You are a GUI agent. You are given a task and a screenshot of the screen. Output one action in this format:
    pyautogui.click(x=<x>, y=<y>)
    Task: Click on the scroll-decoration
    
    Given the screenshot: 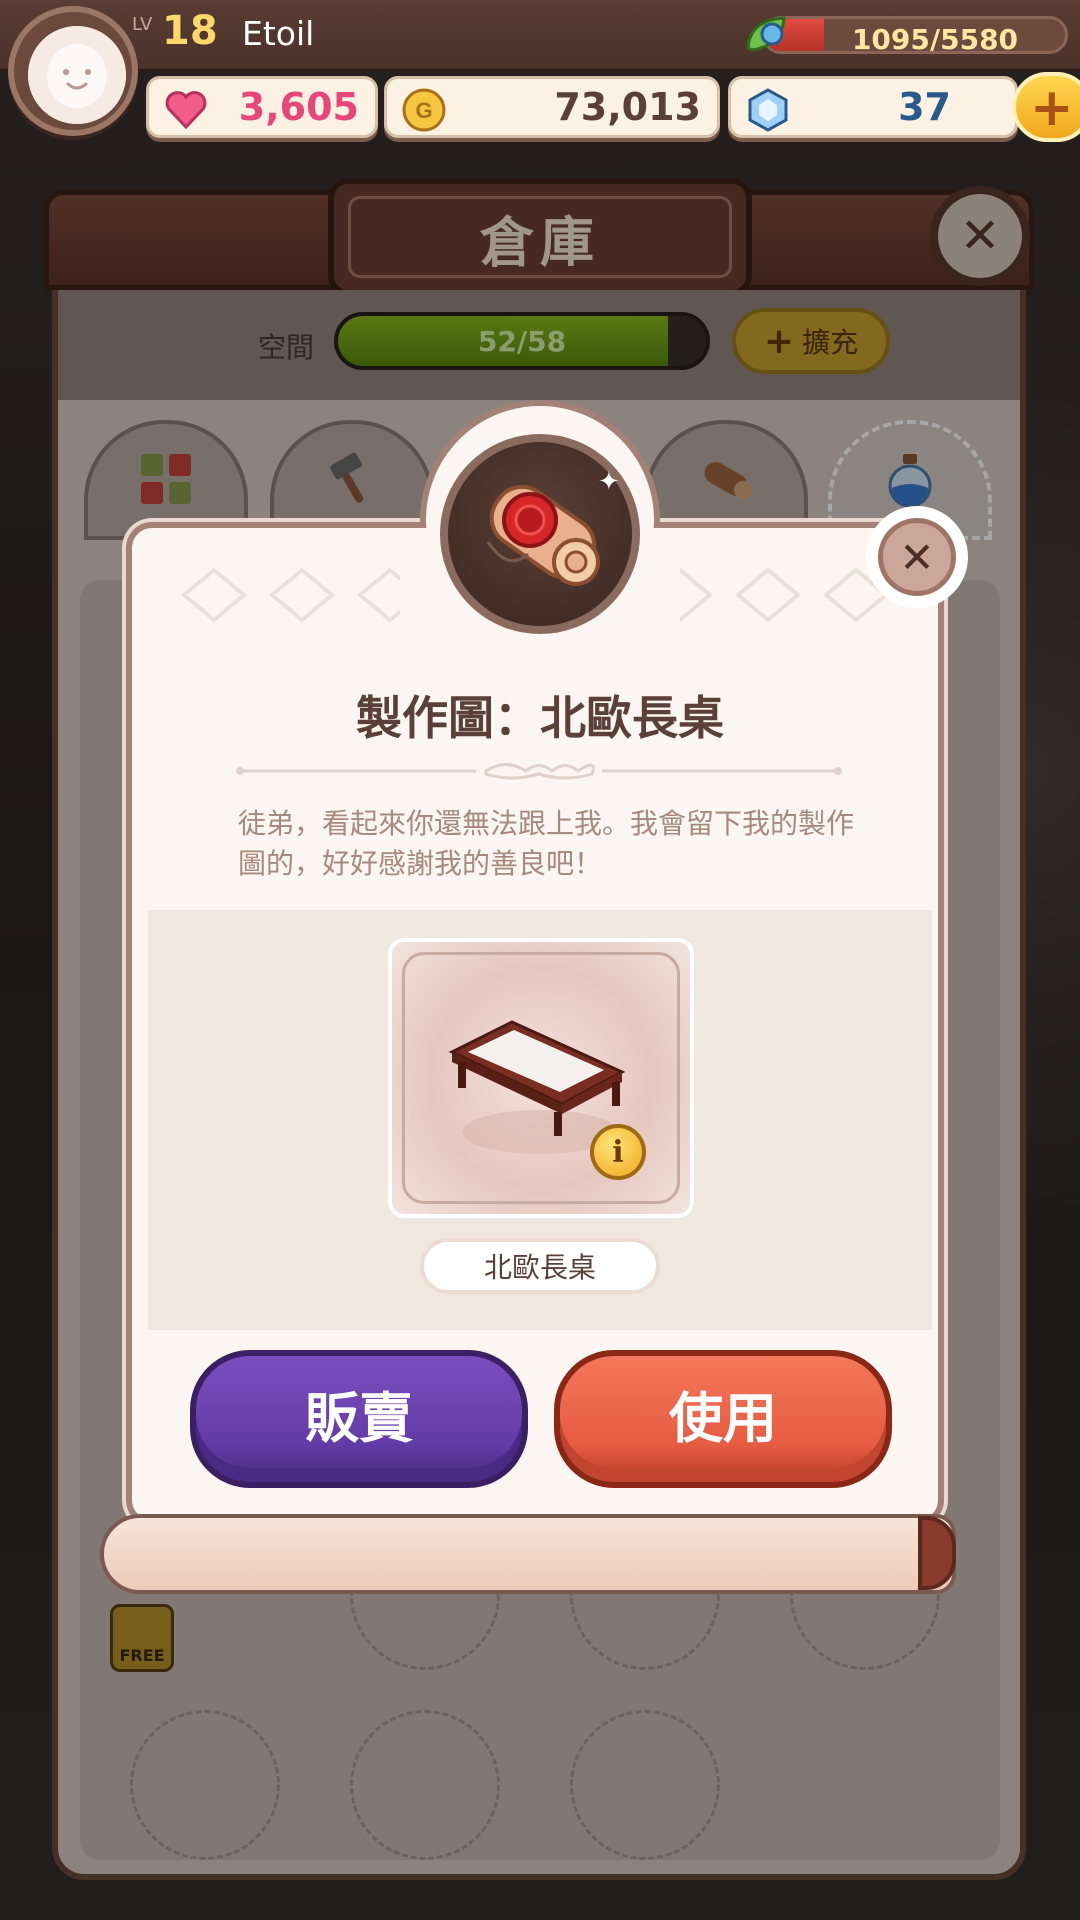 What is the action you would take?
    pyautogui.click(x=528, y=1554)
    